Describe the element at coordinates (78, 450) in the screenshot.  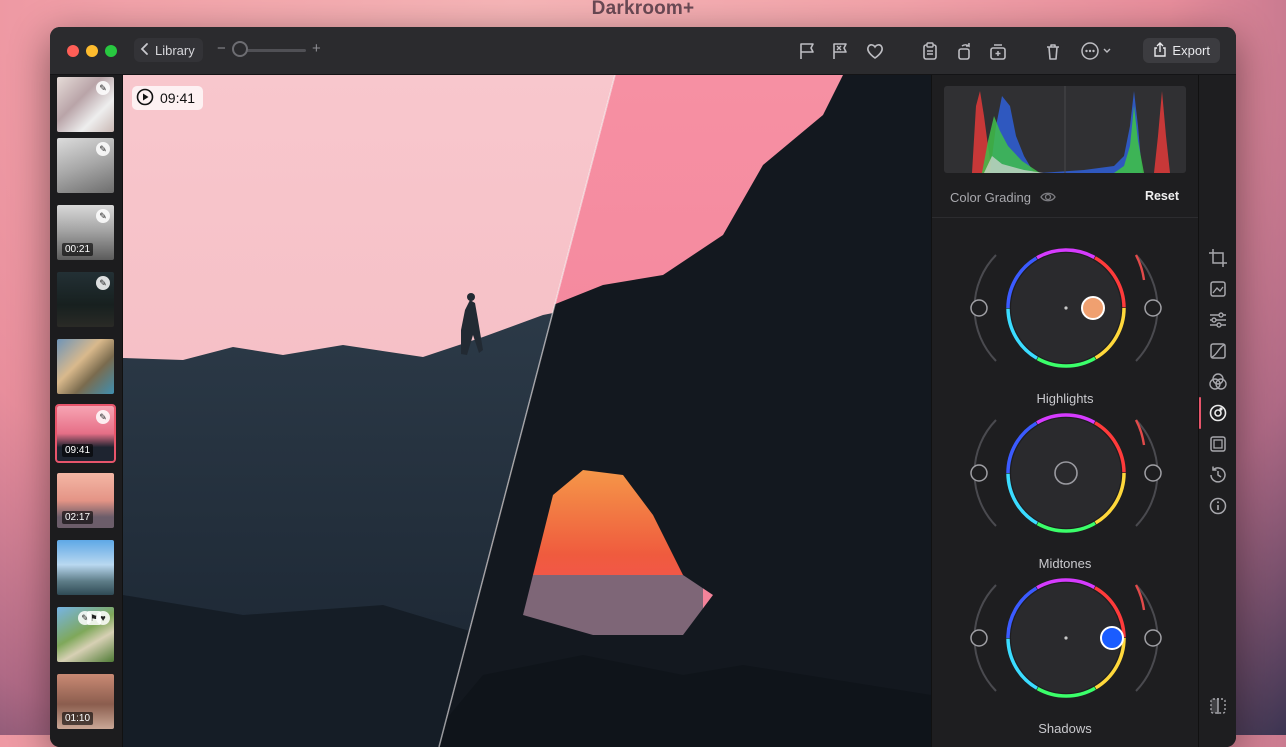
I see `duration-badge: 09:41` at that location.